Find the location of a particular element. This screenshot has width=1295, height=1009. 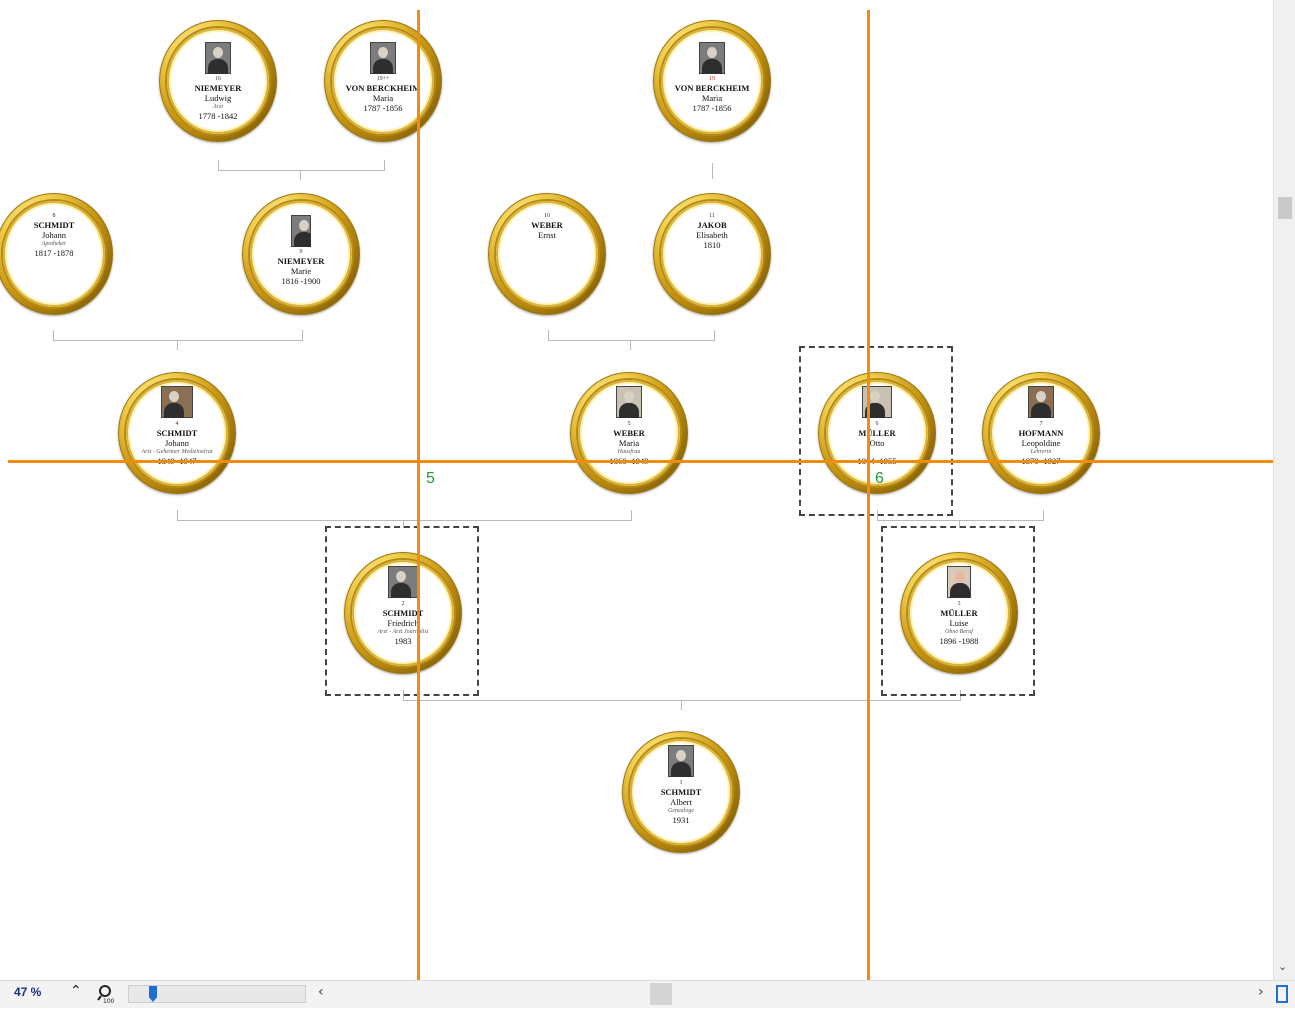

person-number: 1 is located at coordinates (681, 783).